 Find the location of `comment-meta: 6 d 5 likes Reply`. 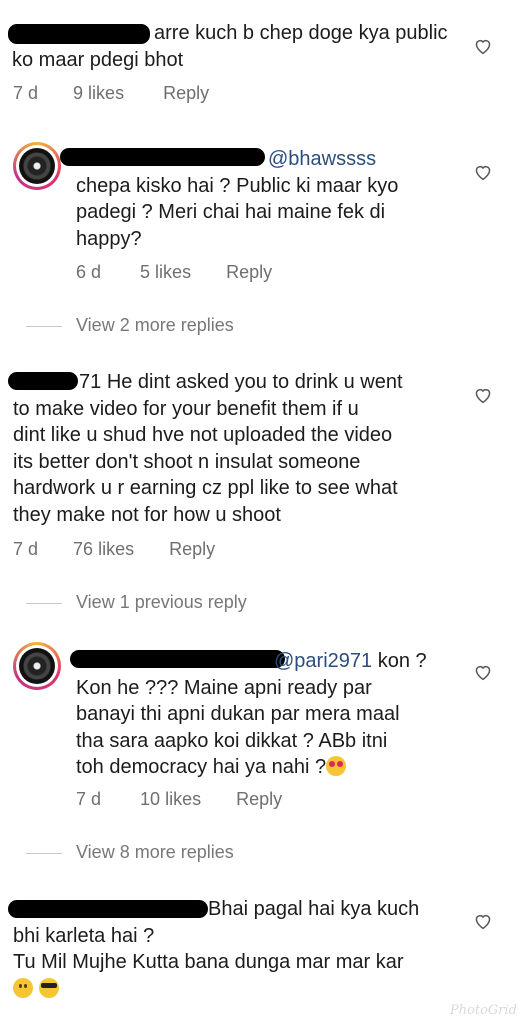

comment-meta: 6 d 5 likes Reply is located at coordinates (174, 272).